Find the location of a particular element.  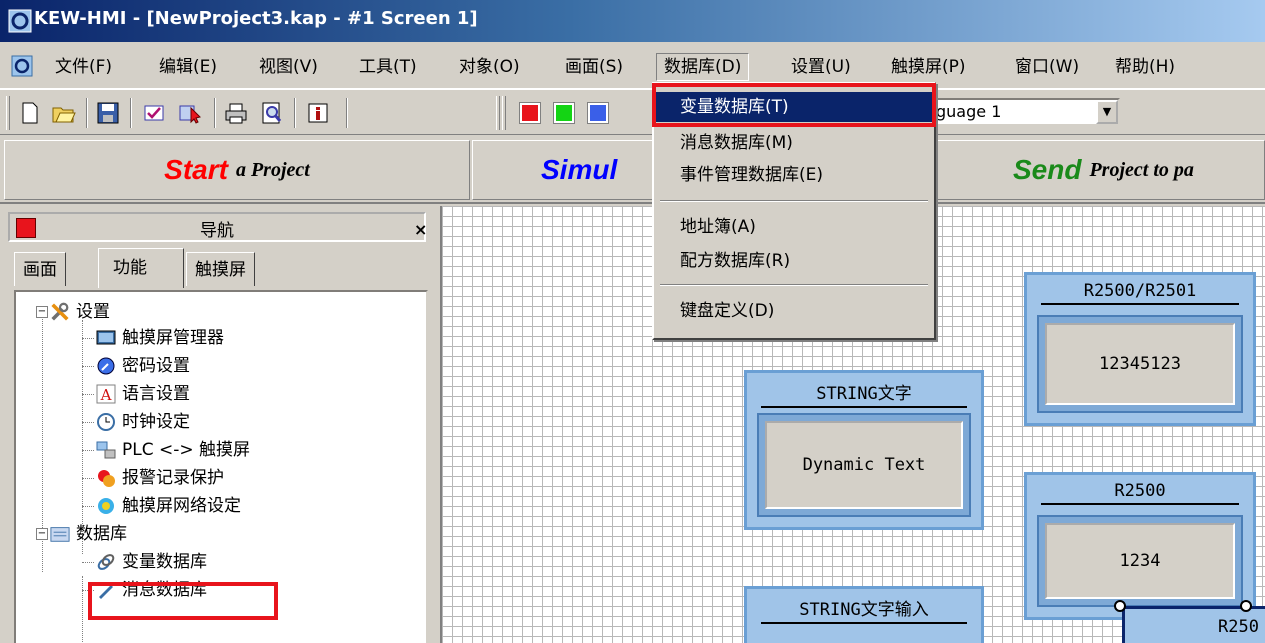

chevron-down-icon: ▼ is located at coordinates (1107, 112).